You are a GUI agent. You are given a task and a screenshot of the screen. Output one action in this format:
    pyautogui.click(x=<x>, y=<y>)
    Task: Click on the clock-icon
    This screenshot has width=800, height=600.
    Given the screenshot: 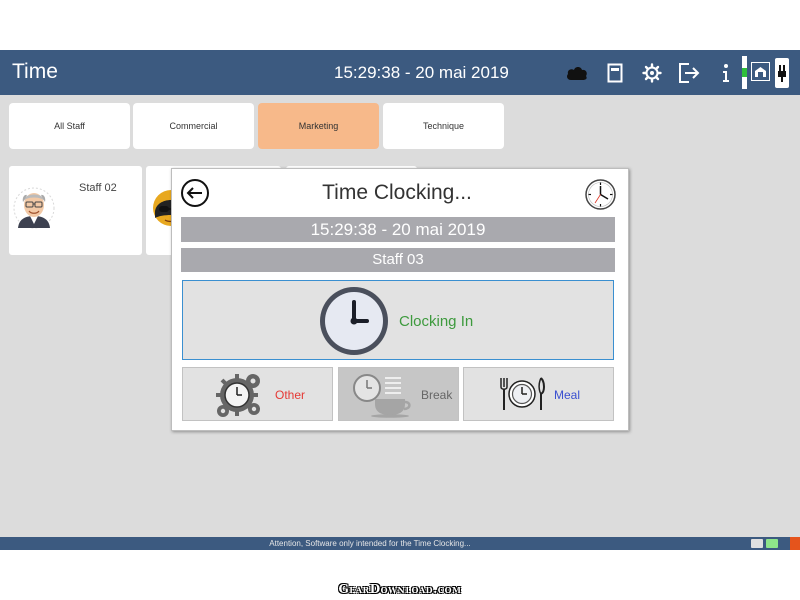 What is the action you would take?
    pyautogui.click(x=354, y=321)
    